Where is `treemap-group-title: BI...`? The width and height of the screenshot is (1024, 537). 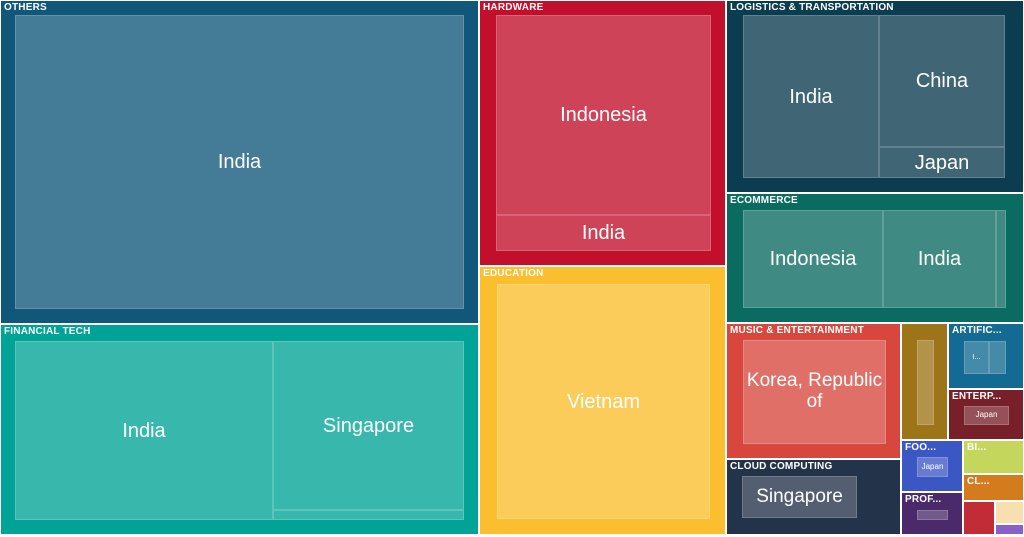
treemap-group-title: BI... is located at coordinates (977, 447).